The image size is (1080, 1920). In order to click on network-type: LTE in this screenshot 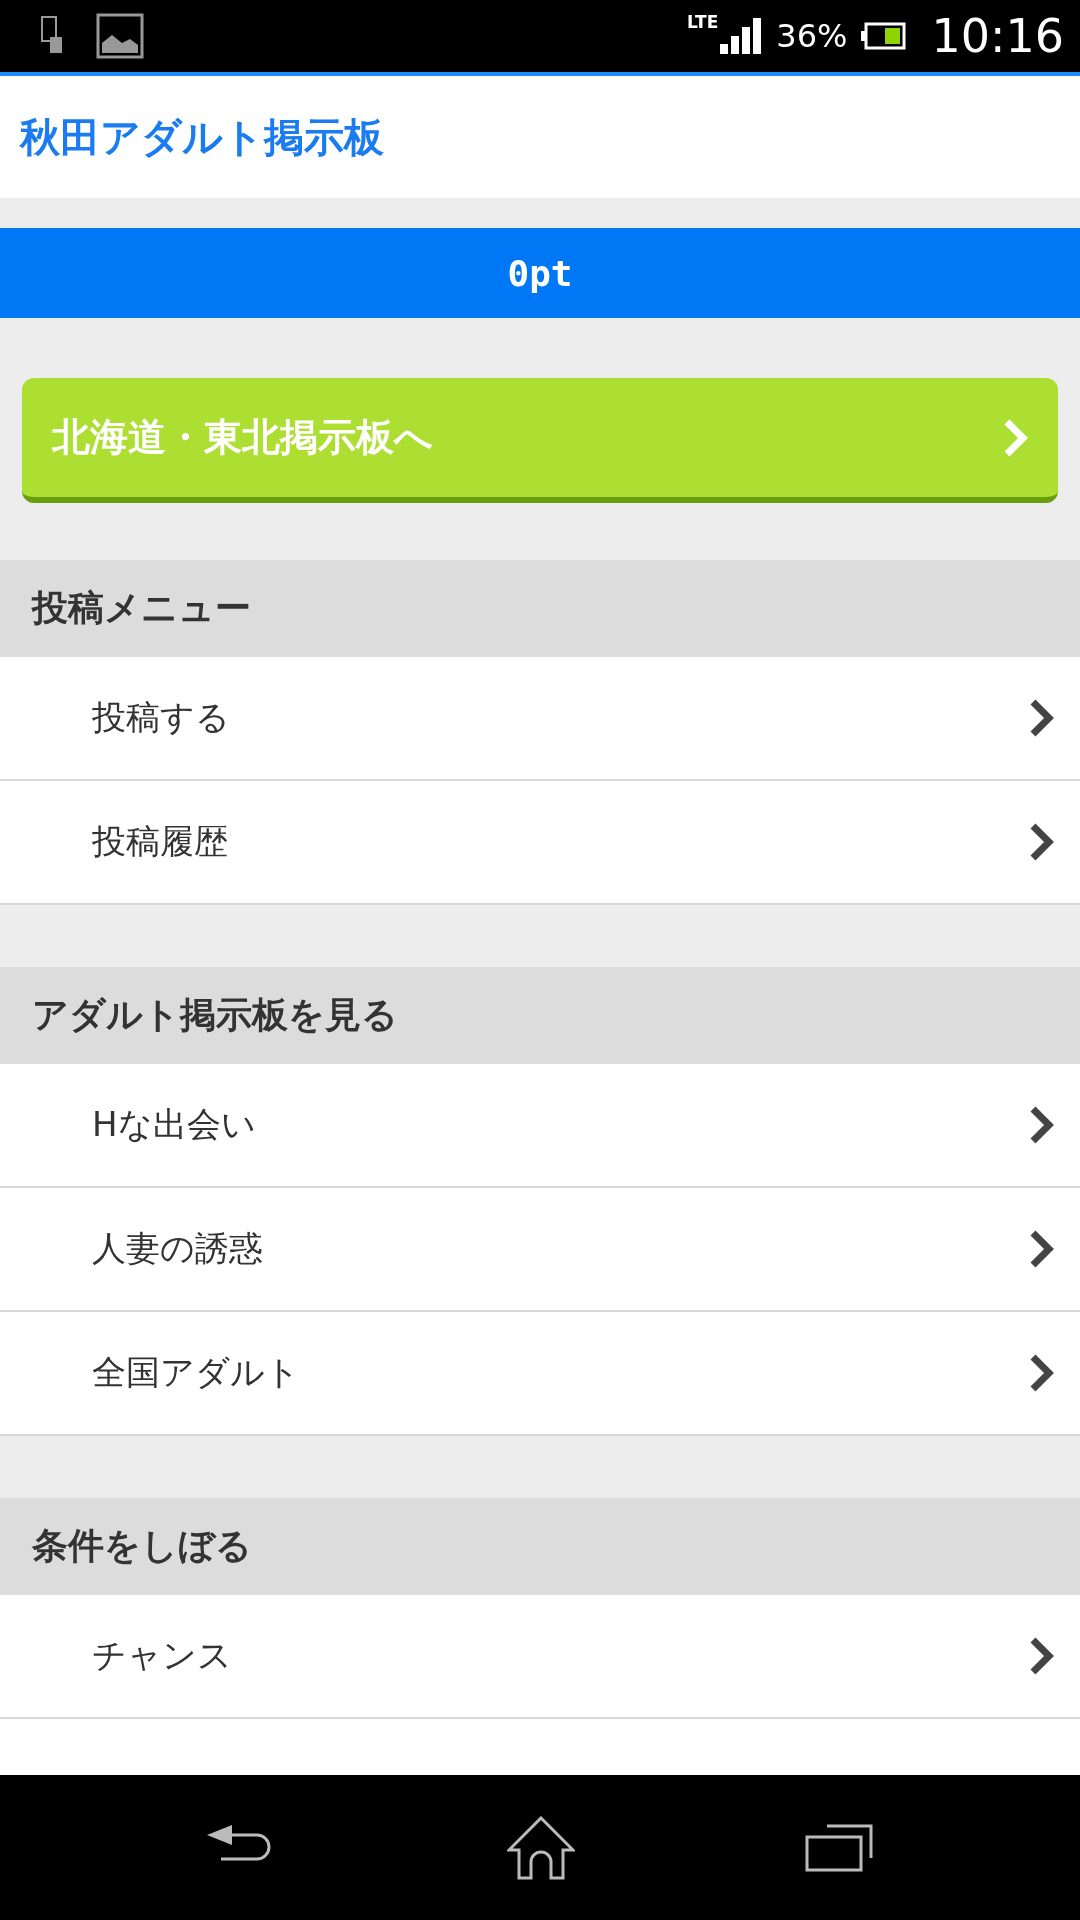, I will do `click(703, 22)`.